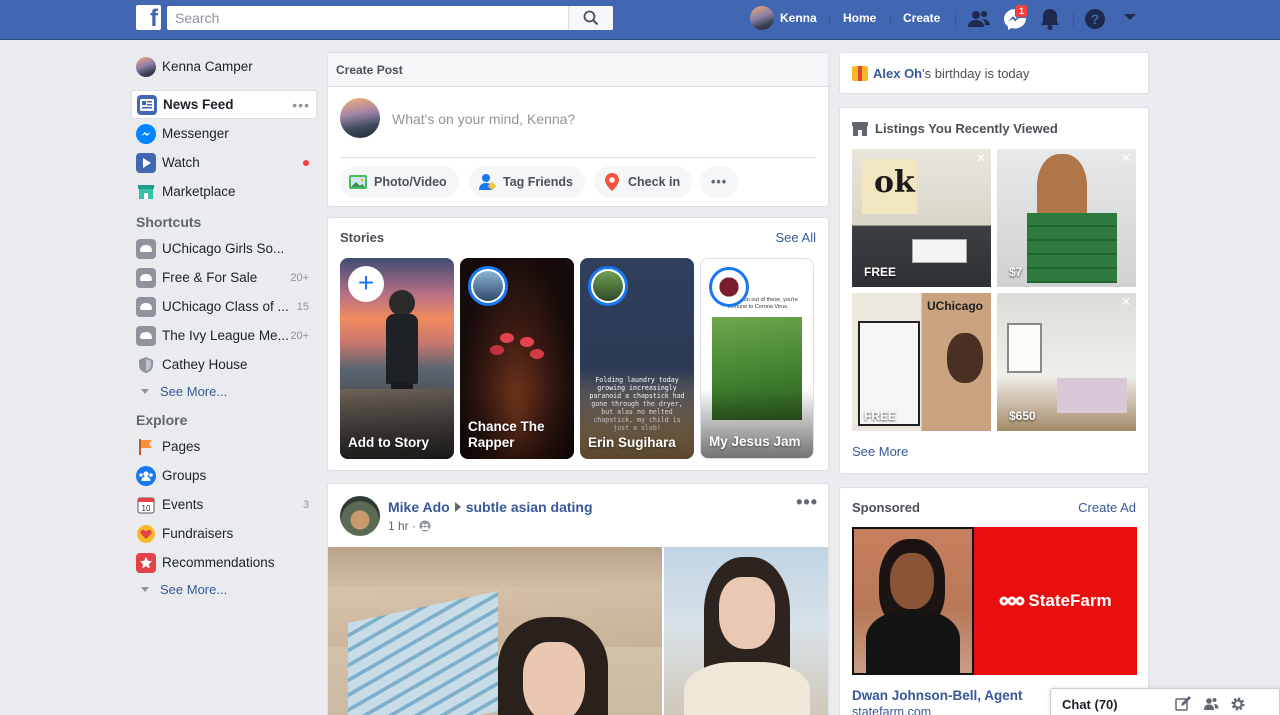 Image resolution: width=1280 pixels, height=715 pixels. What do you see at coordinates (640, 20) in the screenshot?
I see `top-navigation-bar: f Kenna Home Create 1 ?` at bounding box center [640, 20].